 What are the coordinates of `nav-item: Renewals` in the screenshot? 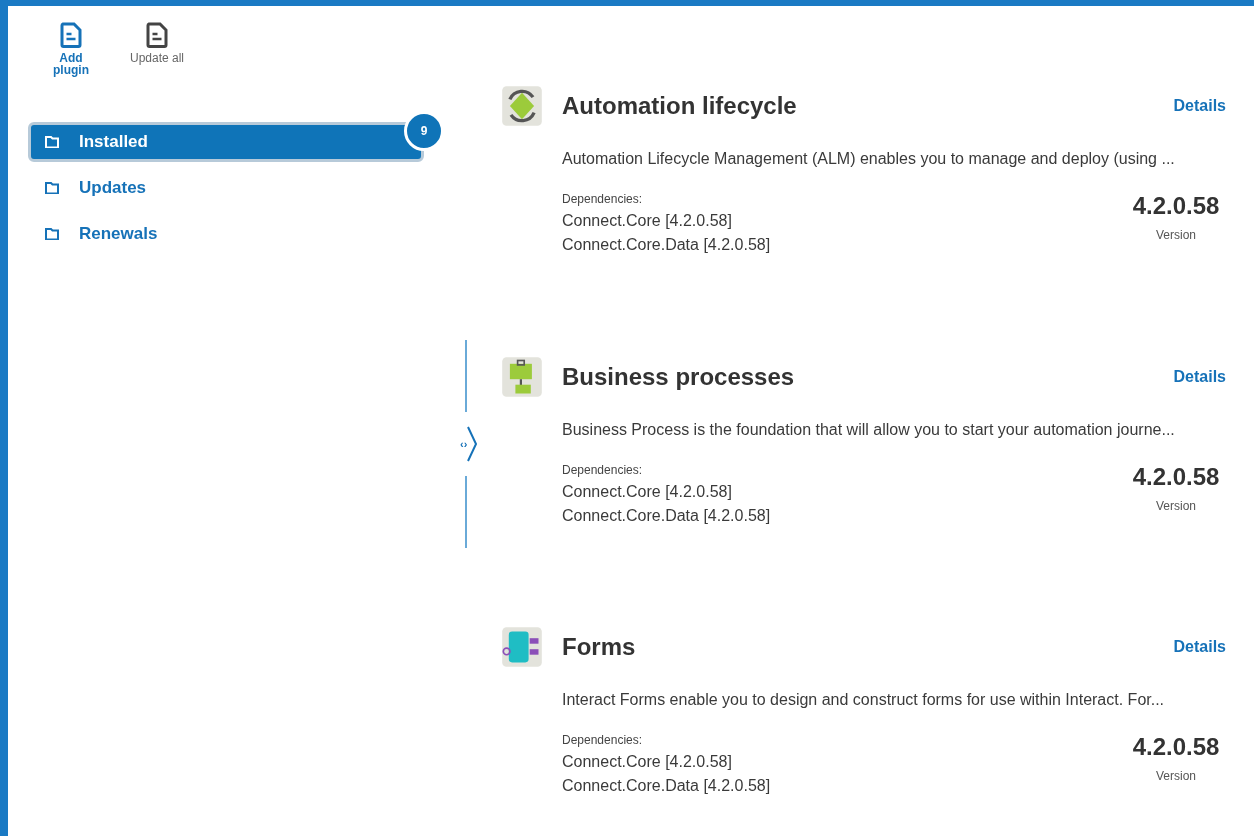 It's located at (226, 234).